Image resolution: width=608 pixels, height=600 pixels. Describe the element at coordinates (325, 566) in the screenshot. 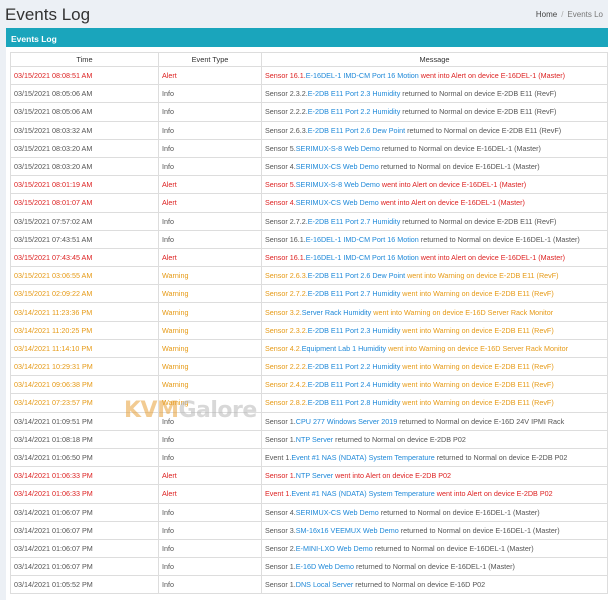

I see `sensor-link: E-16D Web Demo` at that location.